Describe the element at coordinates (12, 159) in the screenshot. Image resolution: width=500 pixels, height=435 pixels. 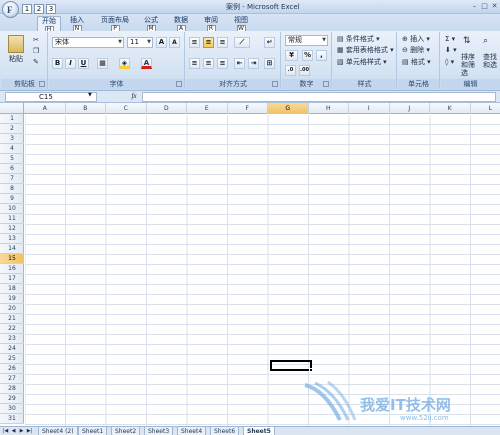
I see `row-header-5: 5` at that location.